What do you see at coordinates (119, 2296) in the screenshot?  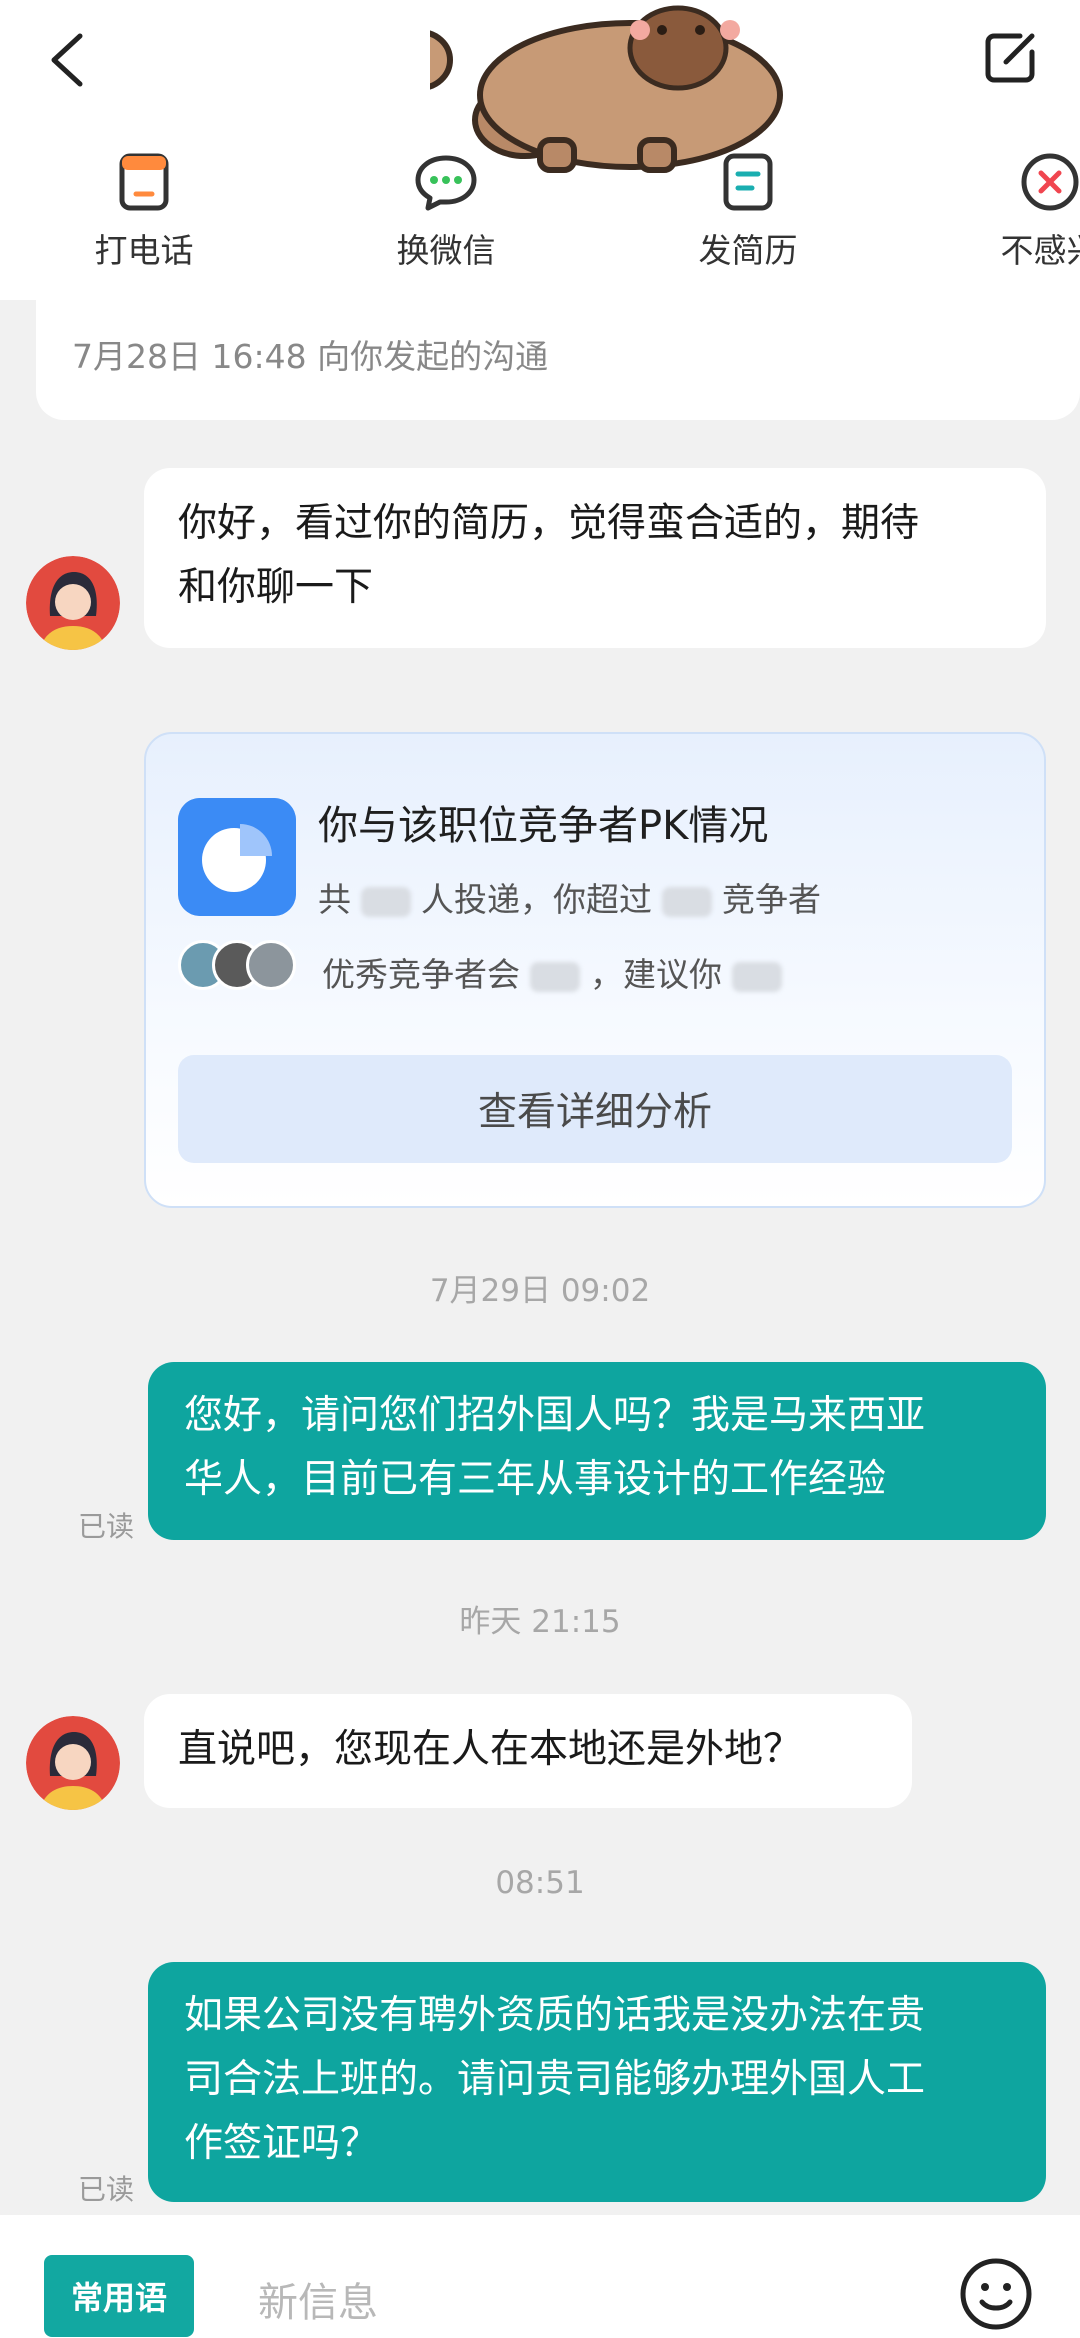 I see `quick-phrases-button: 常用语` at bounding box center [119, 2296].